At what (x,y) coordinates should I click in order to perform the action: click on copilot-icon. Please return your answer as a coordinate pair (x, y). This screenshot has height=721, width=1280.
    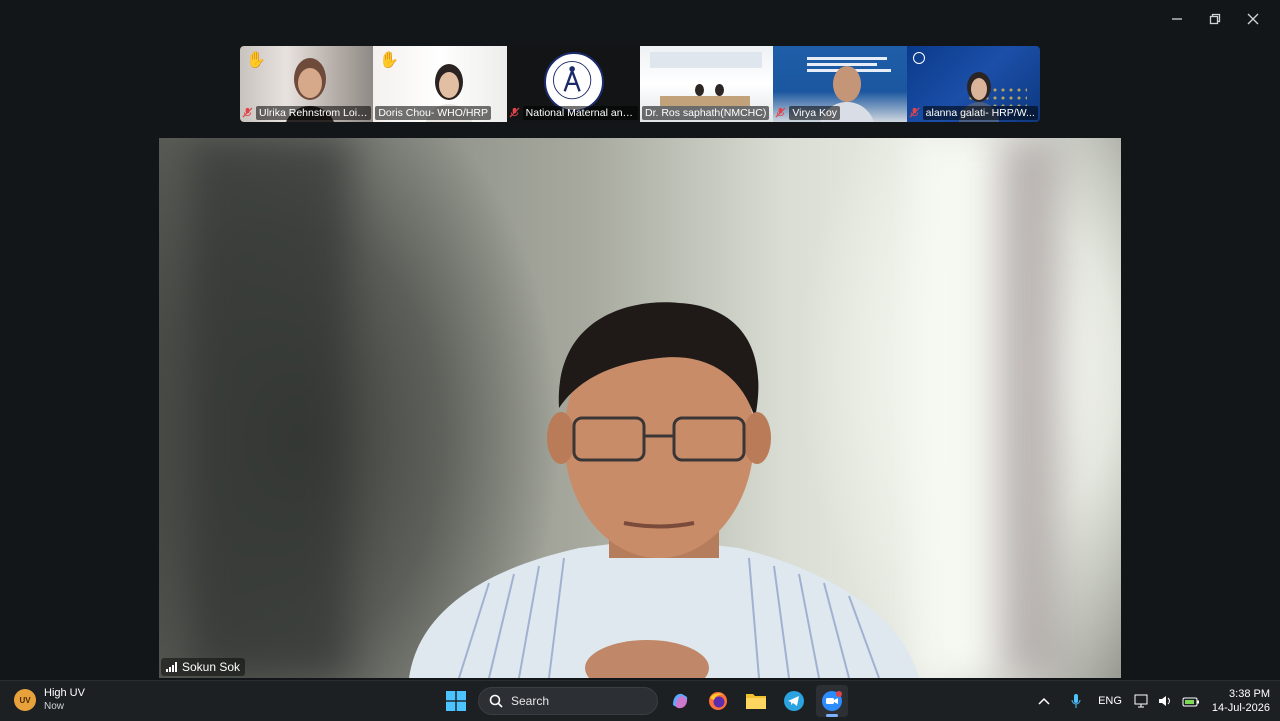
    Looking at the image, I should click on (680, 701).